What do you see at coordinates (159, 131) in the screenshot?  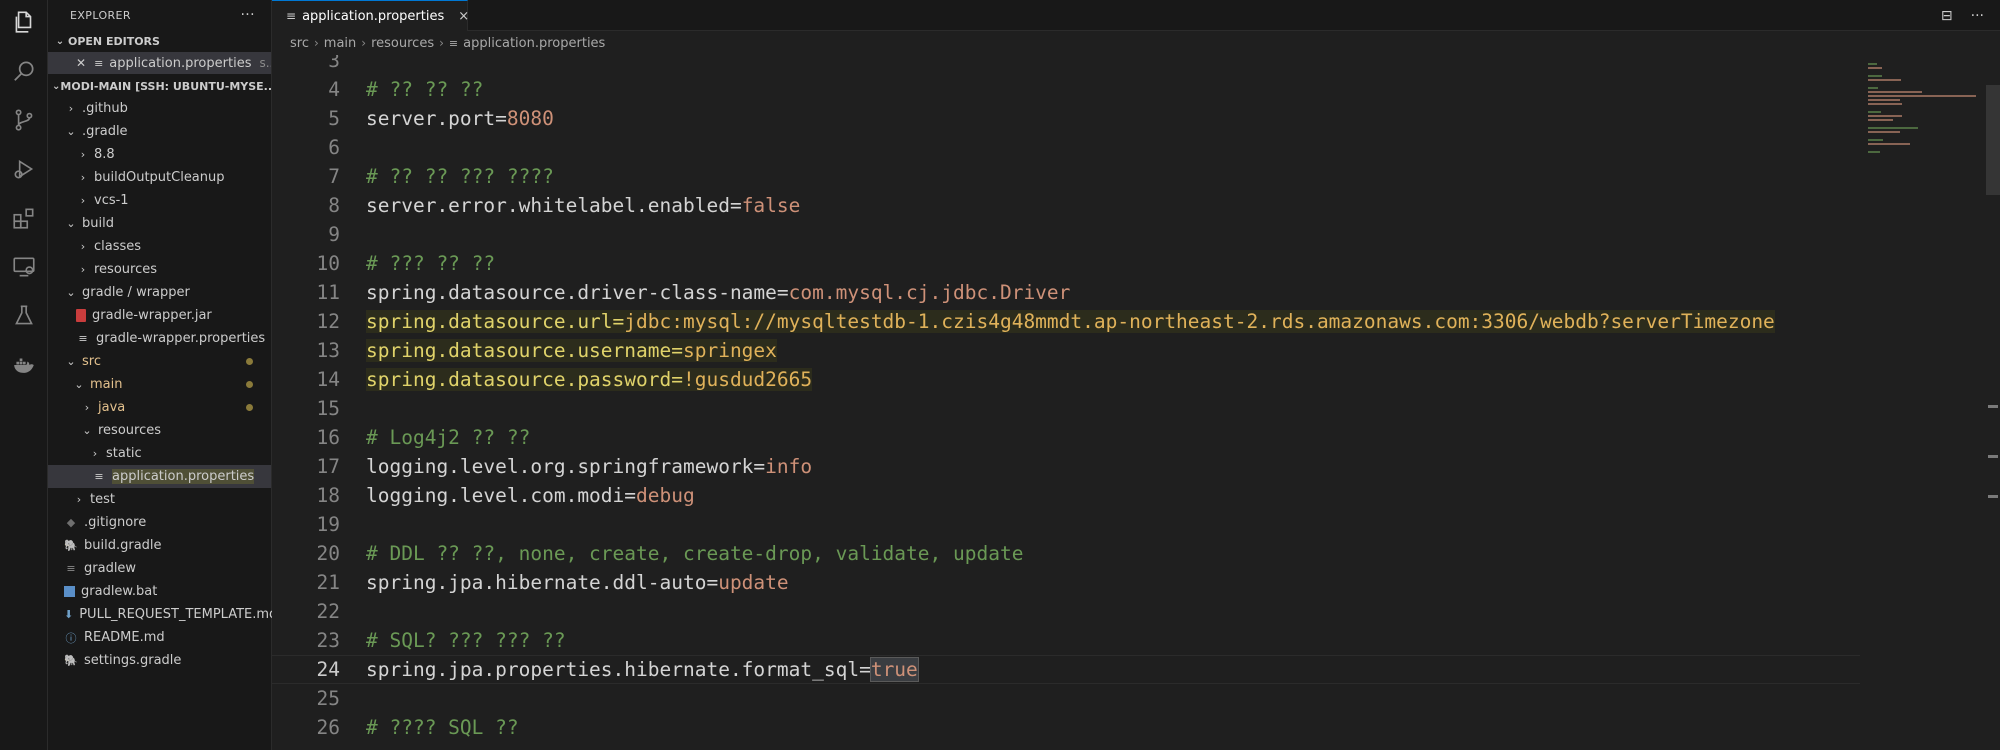 I see `tree-item-gradle-dir: ⌄ .gradle` at bounding box center [159, 131].